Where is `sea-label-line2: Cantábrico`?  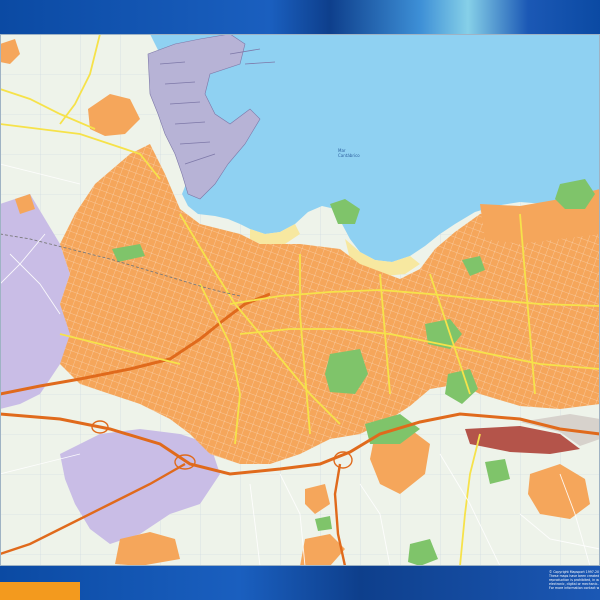 sea-label-line2: Cantábrico is located at coordinates (349, 155).